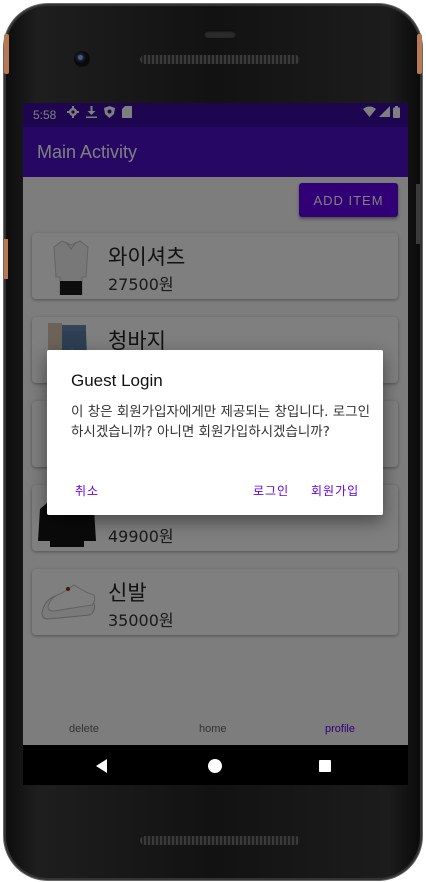  Describe the element at coordinates (117, 380) in the screenshot. I see `dialog-title: Guest Login` at that location.